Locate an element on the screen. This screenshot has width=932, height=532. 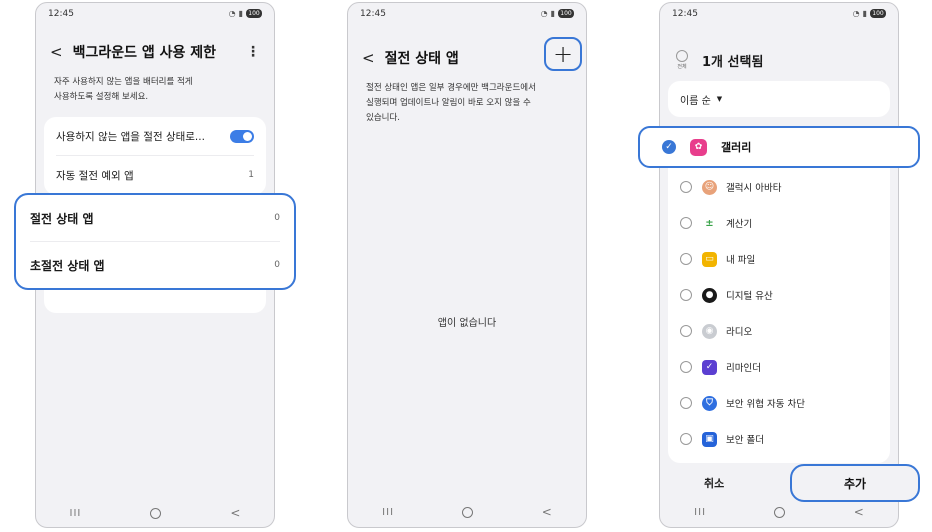
list-item-calculator: ± 계산기 is located at coordinates (779, 223).